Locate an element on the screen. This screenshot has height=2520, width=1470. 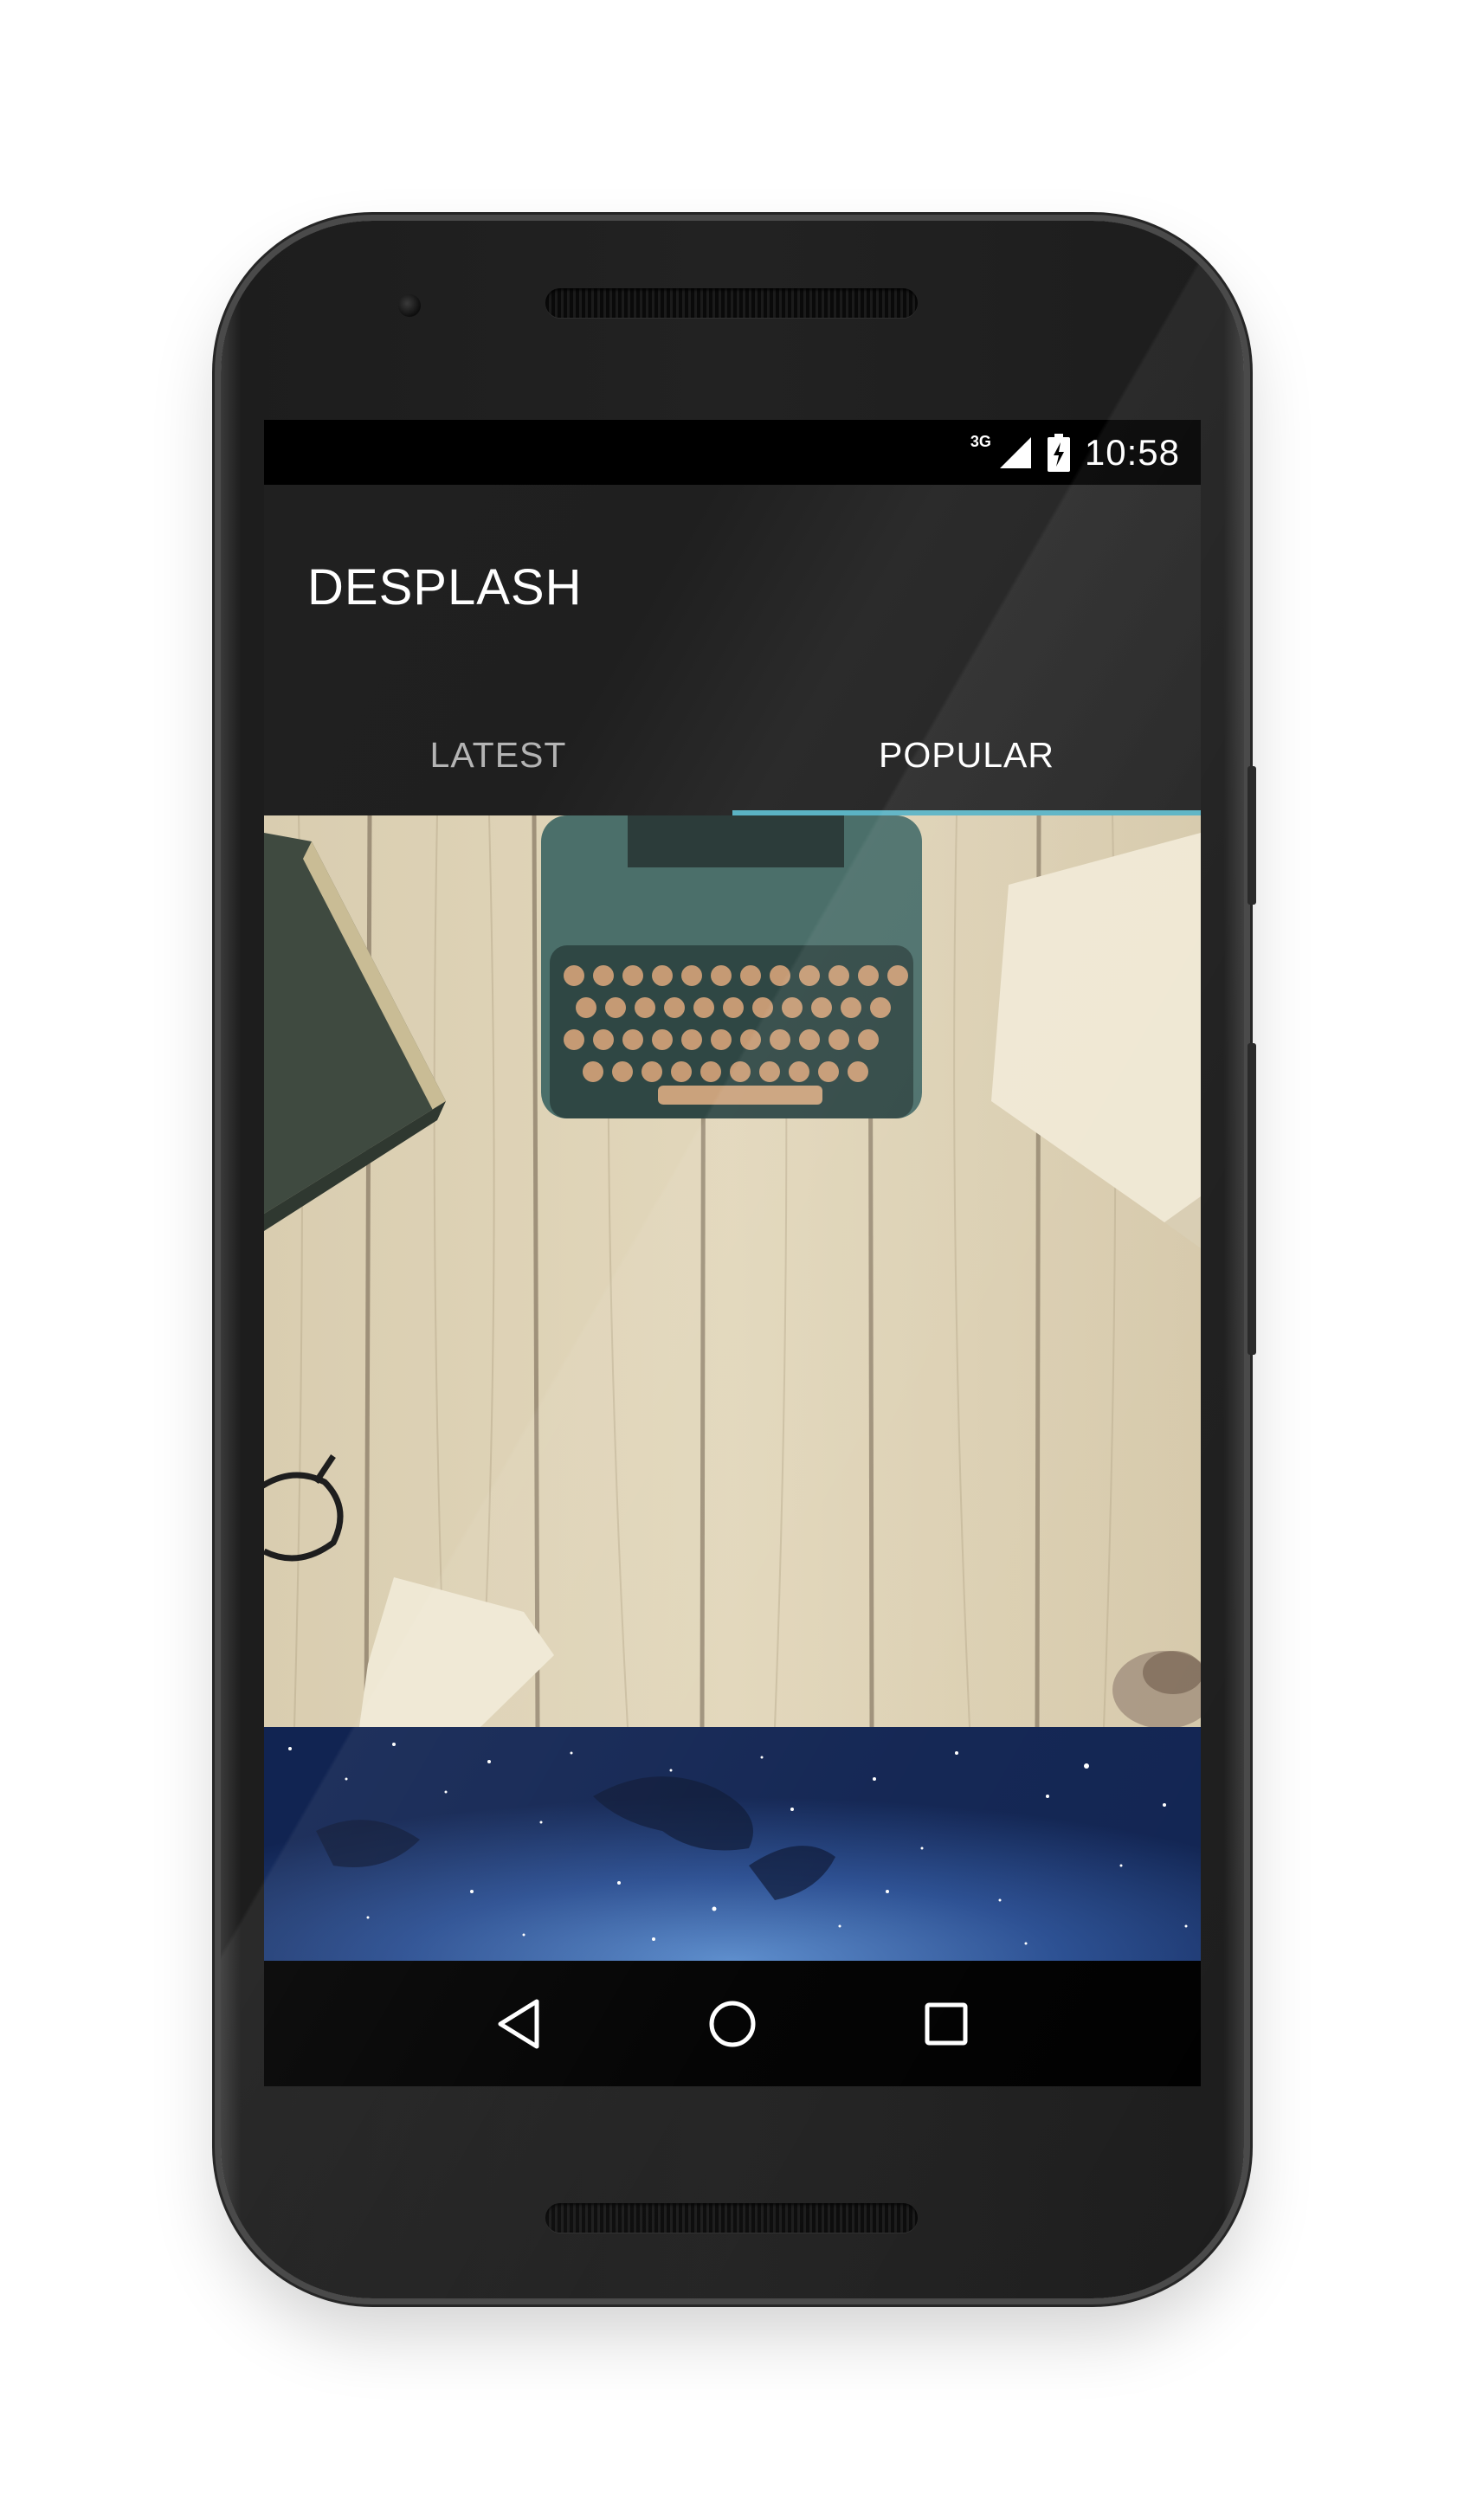
clock: 10:58 is located at coordinates (1132, 452).